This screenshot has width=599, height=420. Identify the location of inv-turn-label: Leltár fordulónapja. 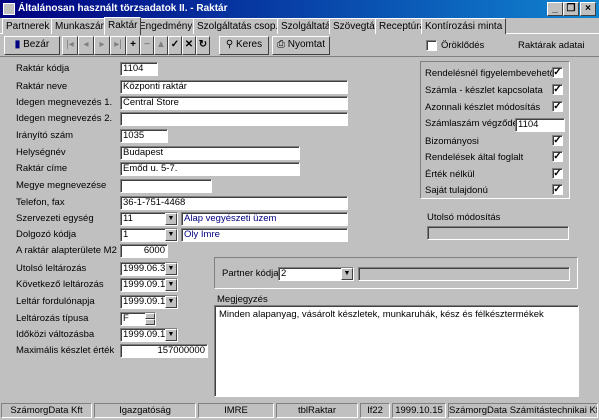
(55, 301).